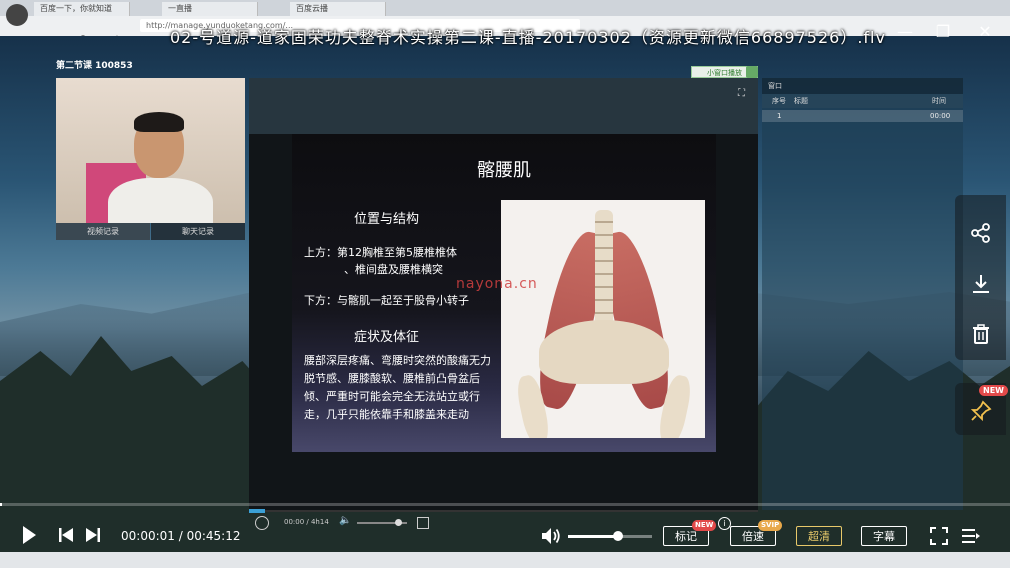  I want to click on inner-progress-track, so click(503, 511).